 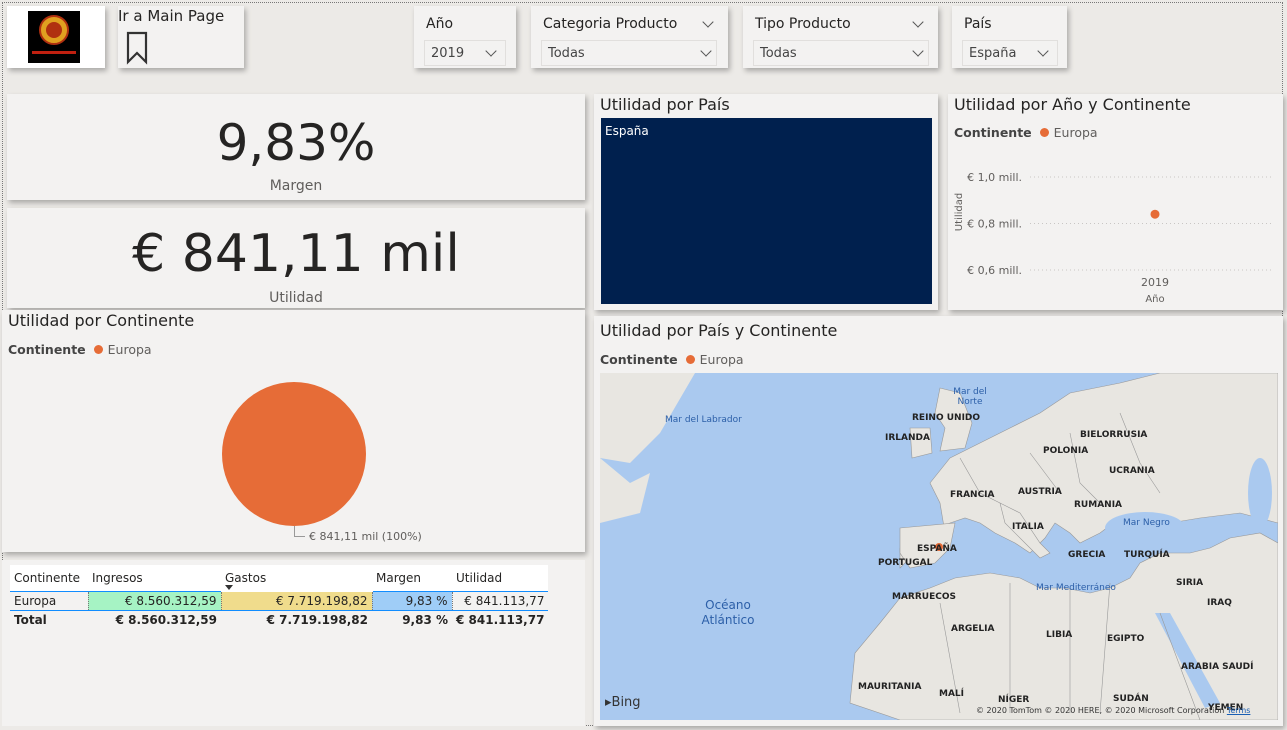 What do you see at coordinates (1028, 527) in the screenshot?
I see `map-label: ITALIA` at bounding box center [1028, 527].